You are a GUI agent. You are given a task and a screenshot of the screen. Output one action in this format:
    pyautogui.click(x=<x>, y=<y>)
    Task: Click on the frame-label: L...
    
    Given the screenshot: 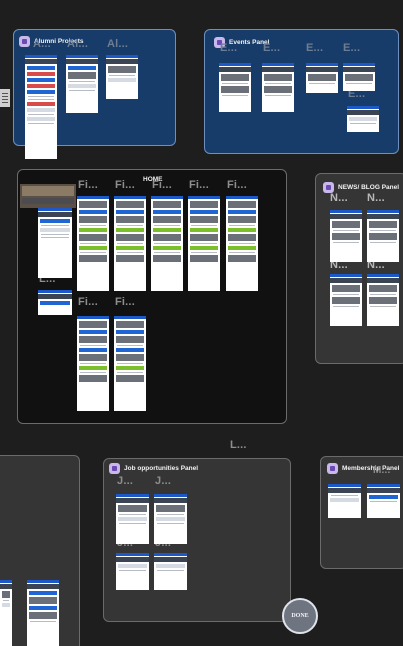 What is the action you would take?
    pyautogui.click(x=238, y=445)
    